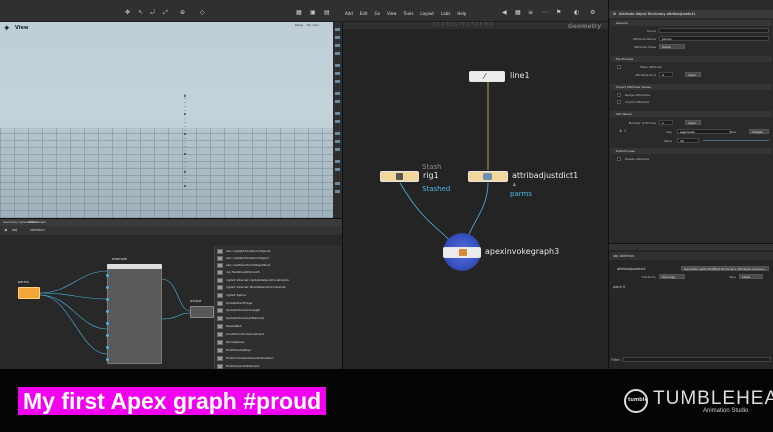  I want to click on list-item: rig::TwoBoneIKSmooth, so click(238, 272).